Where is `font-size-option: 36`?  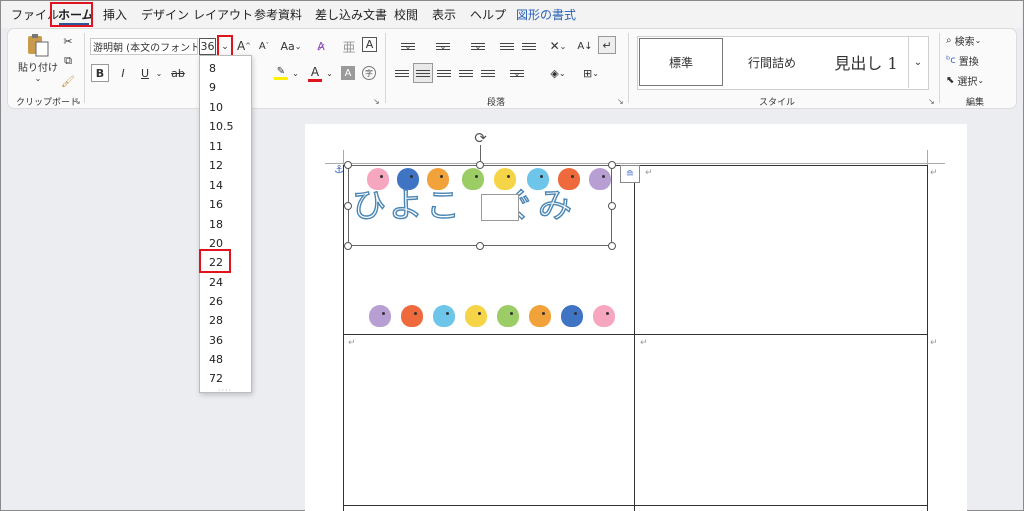 font-size-option: 36 is located at coordinates (216, 340).